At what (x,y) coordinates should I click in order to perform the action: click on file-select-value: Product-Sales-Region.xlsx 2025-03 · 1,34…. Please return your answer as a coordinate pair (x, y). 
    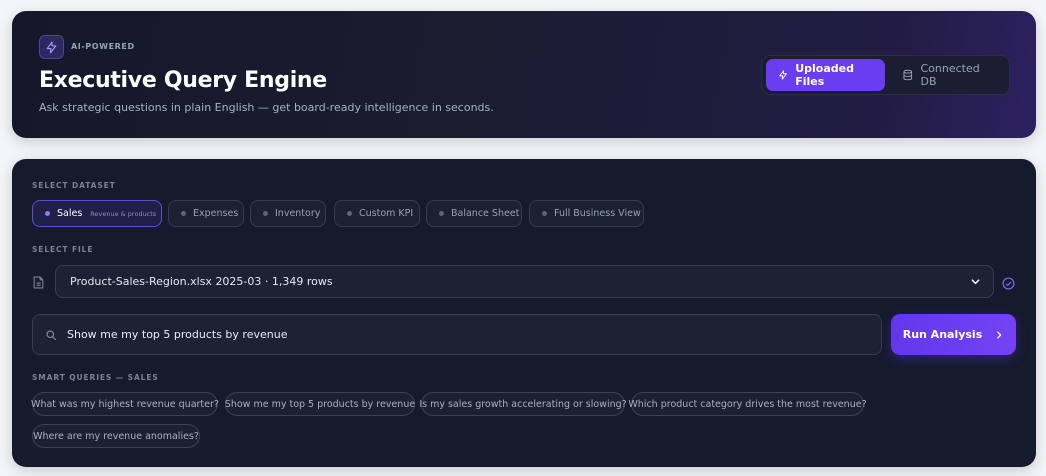
    Looking at the image, I should click on (201, 281).